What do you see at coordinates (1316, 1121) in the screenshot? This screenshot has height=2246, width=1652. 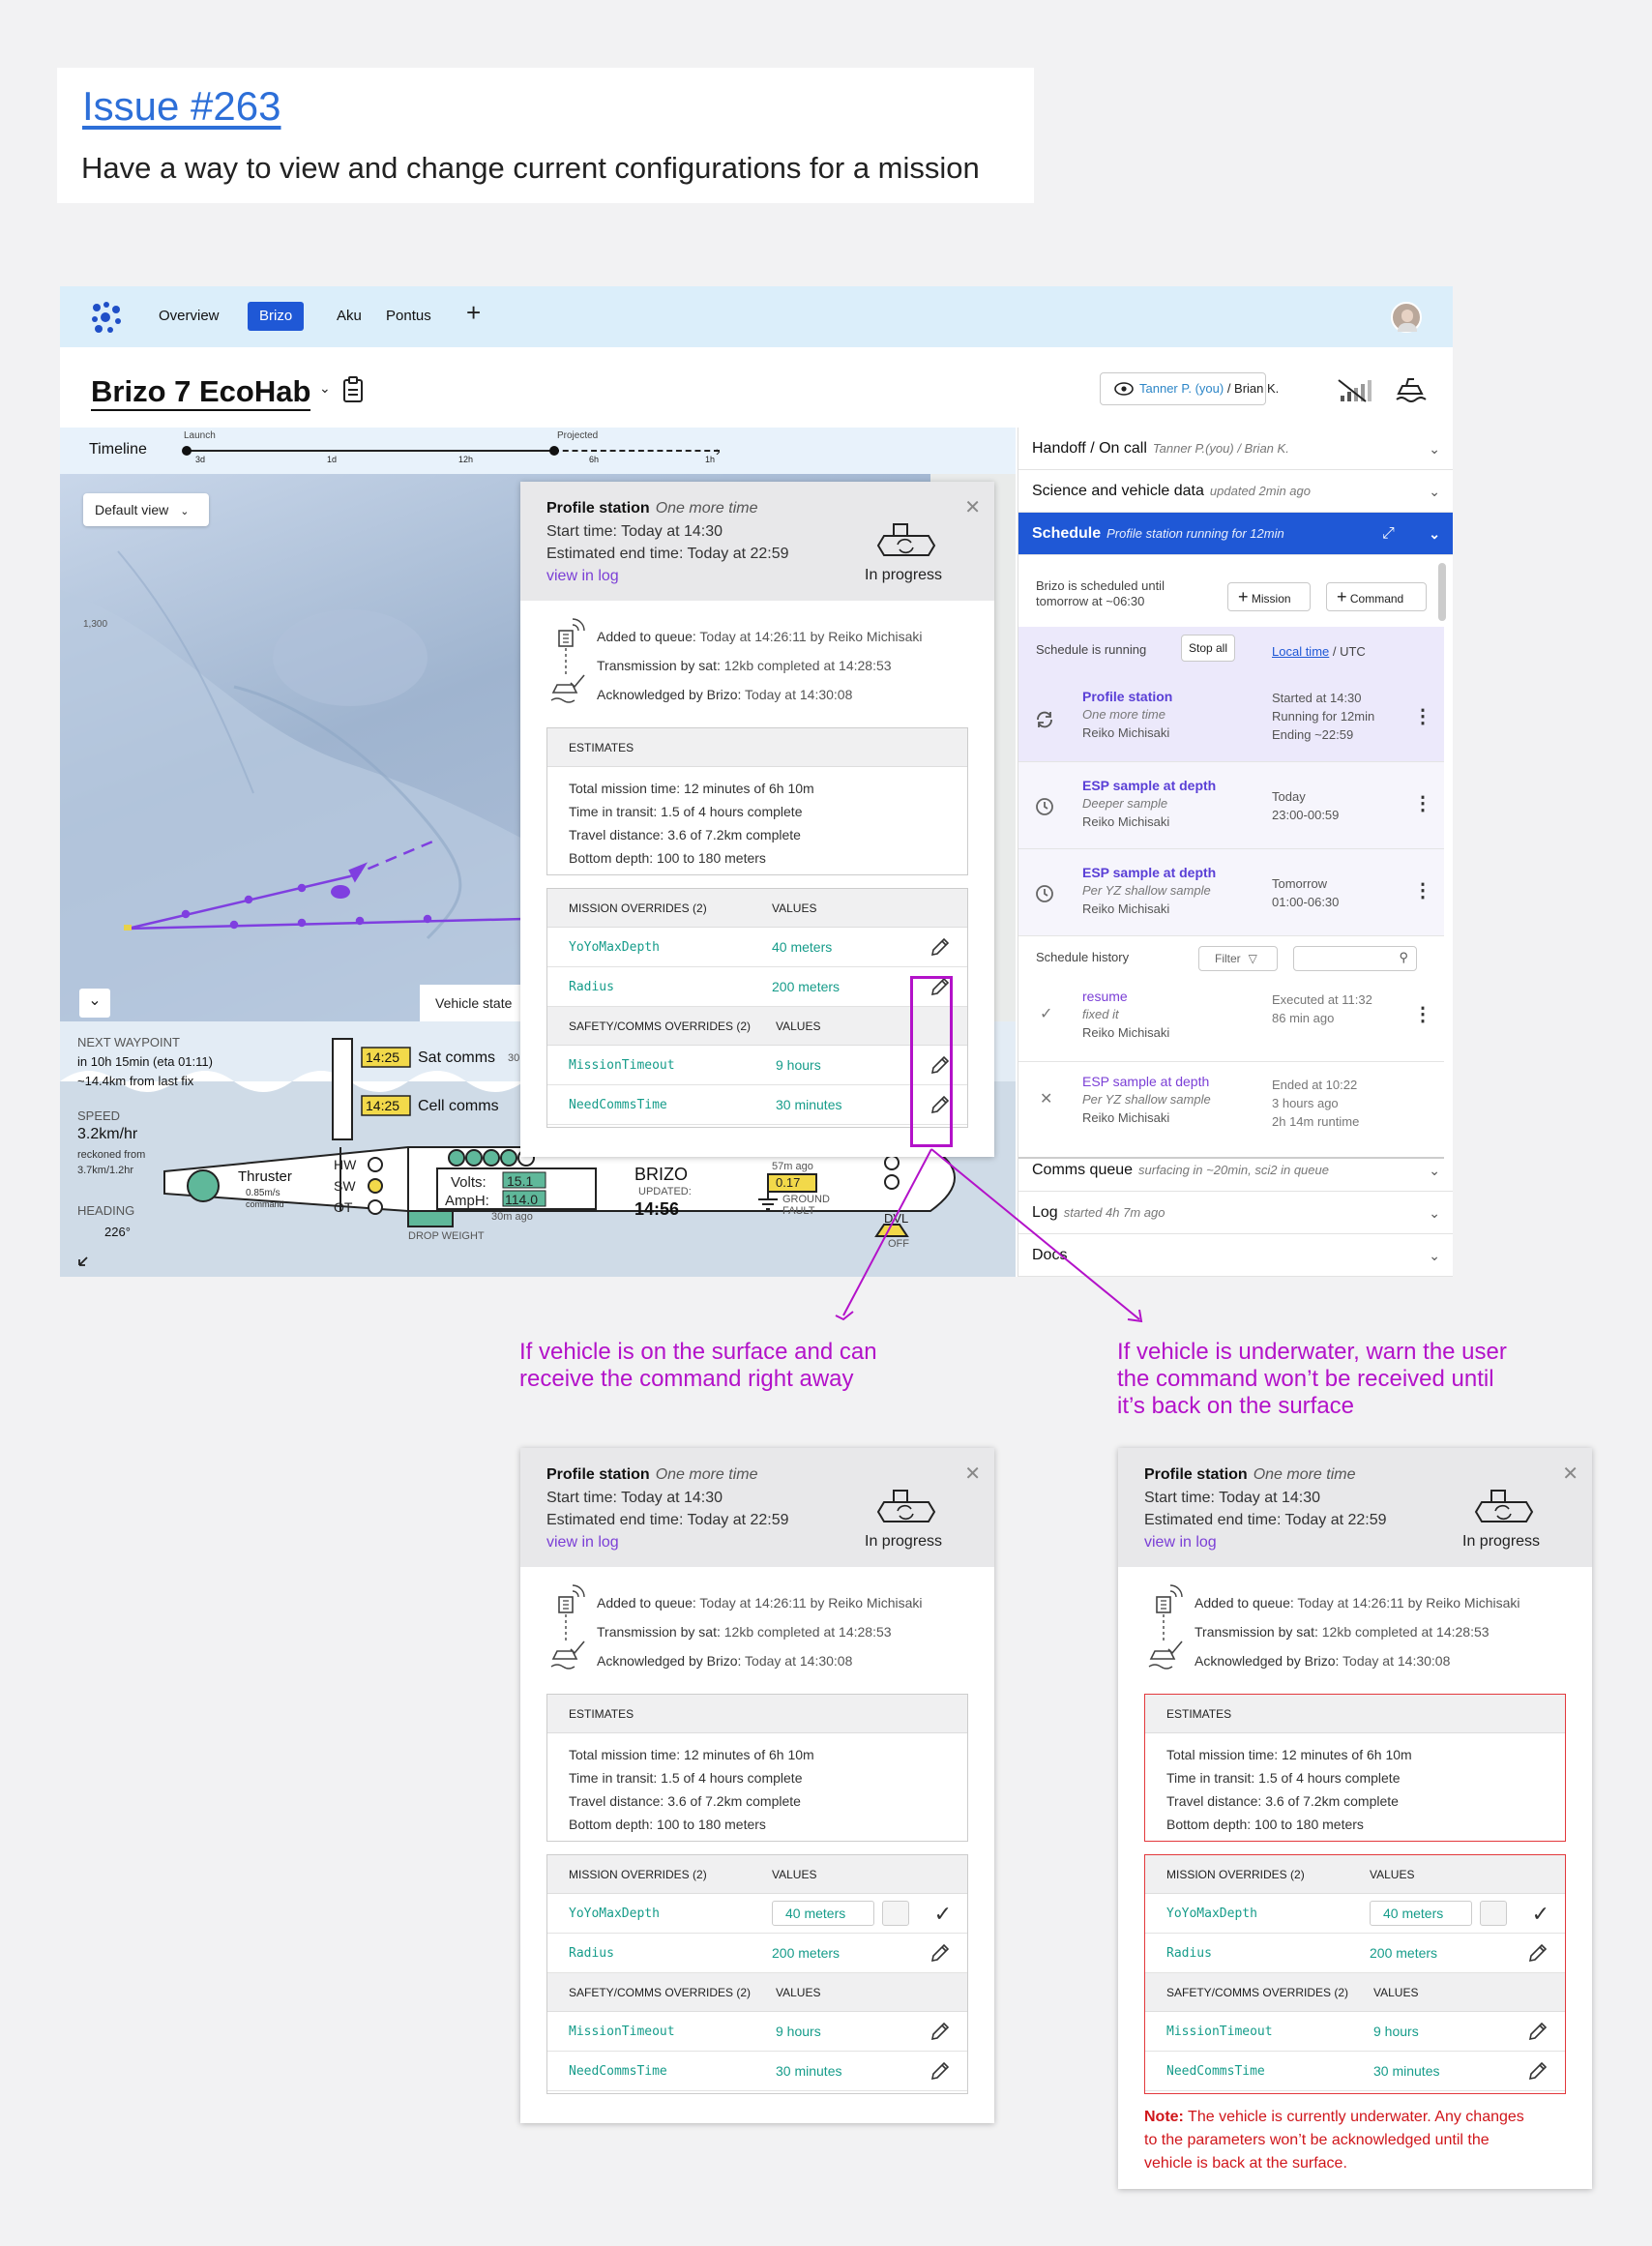 I see `history-item-time-3: 2h 14m runtime` at bounding box center [1316, 1121].